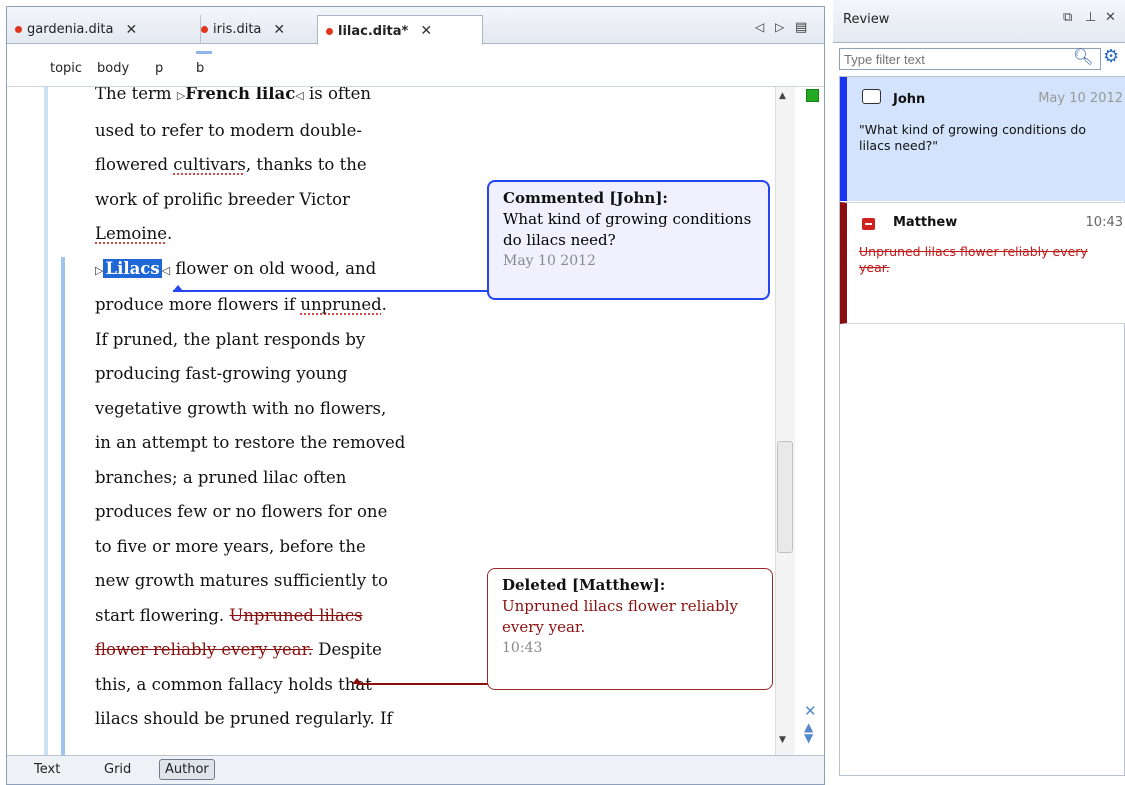  Describe the element at coordinates (1080, 98) in the screenshot. I see `review-item-time: May 10 2012` at that location.